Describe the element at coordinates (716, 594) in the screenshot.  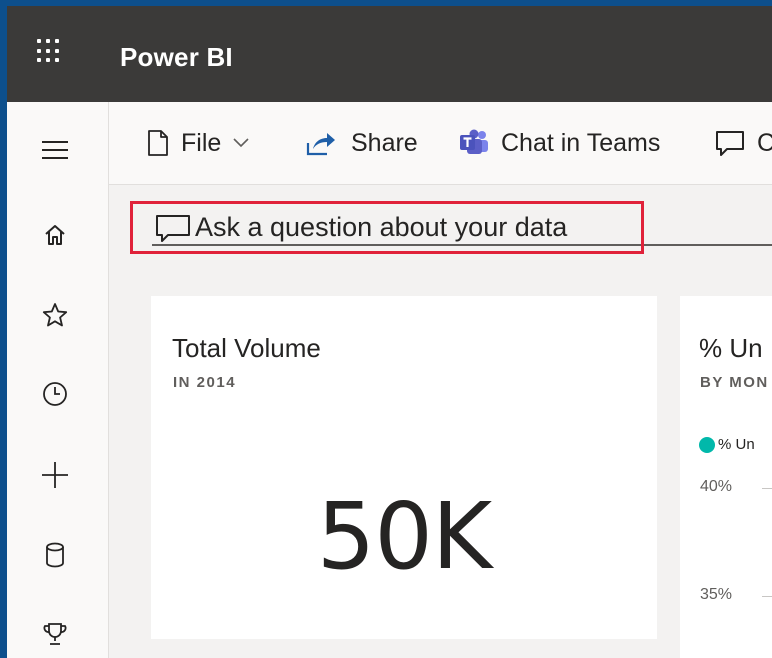
I see `y-tick-label: 35%` at that location.